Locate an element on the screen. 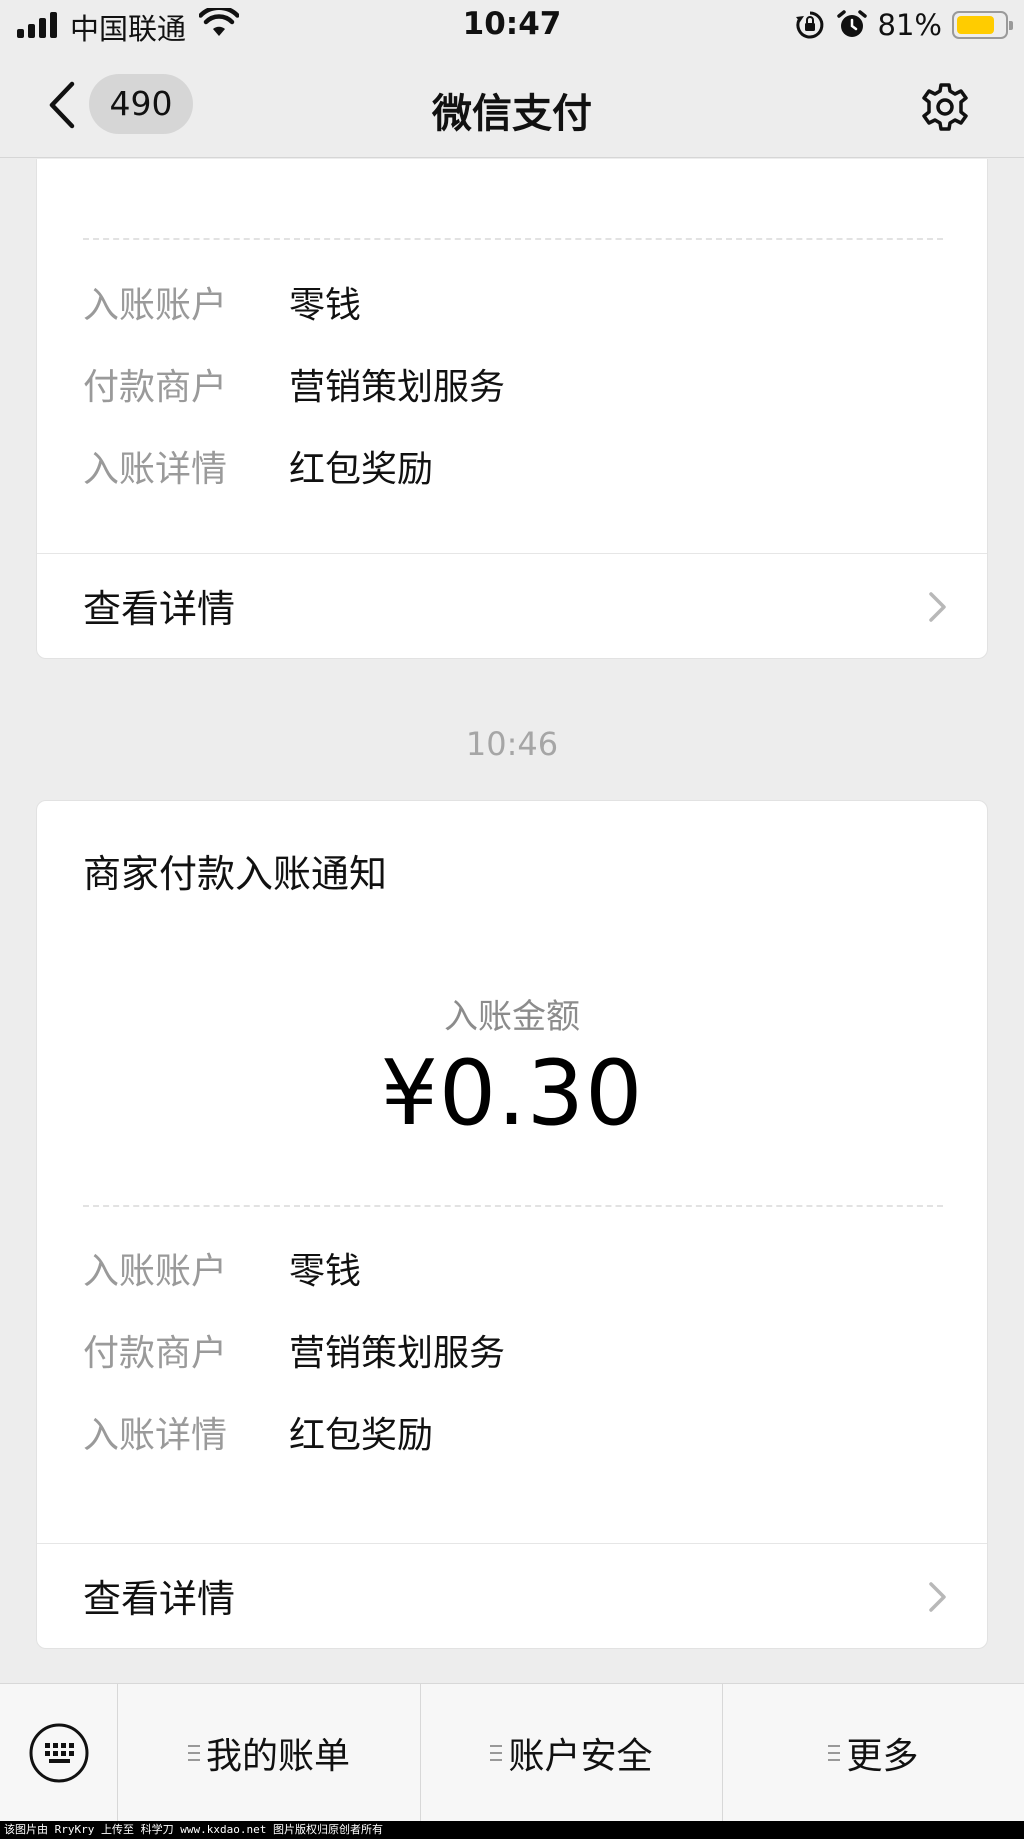 The width and height of the screenshot is (1024, 1839). battery-percent: 81% is located at coordinates (909, 25).